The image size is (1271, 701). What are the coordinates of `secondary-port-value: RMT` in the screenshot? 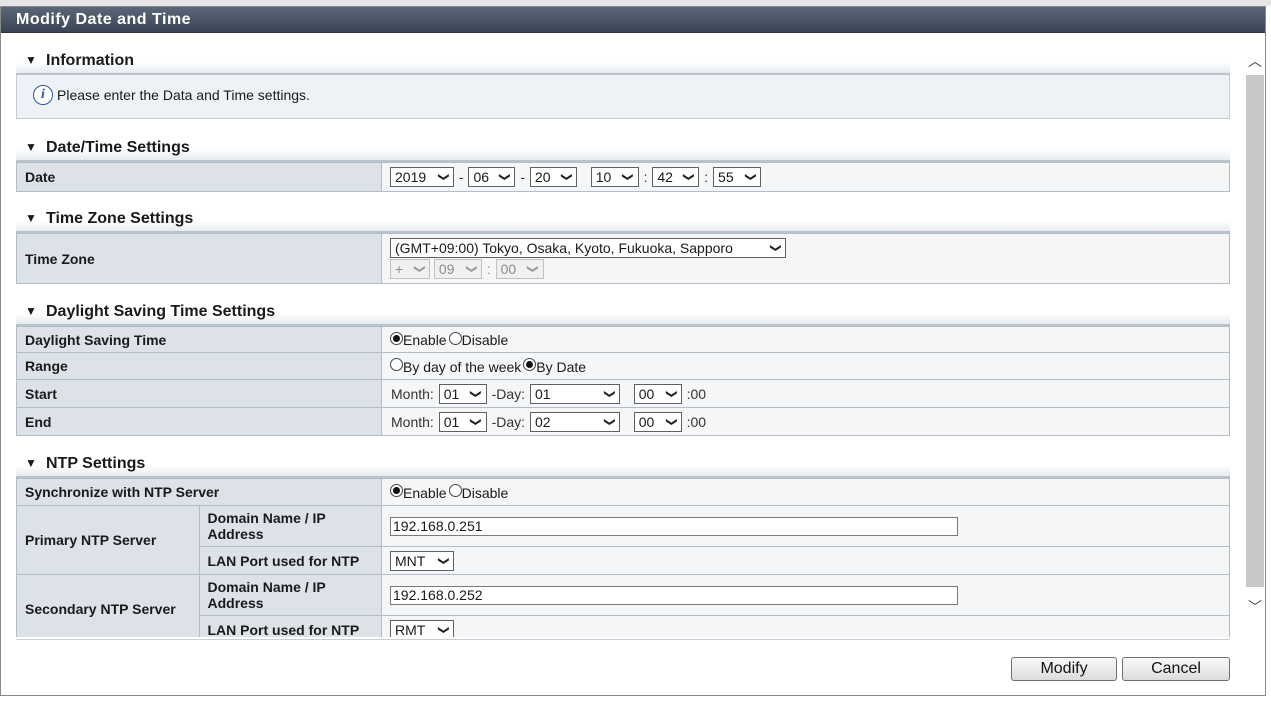 It's located at (410, 629).